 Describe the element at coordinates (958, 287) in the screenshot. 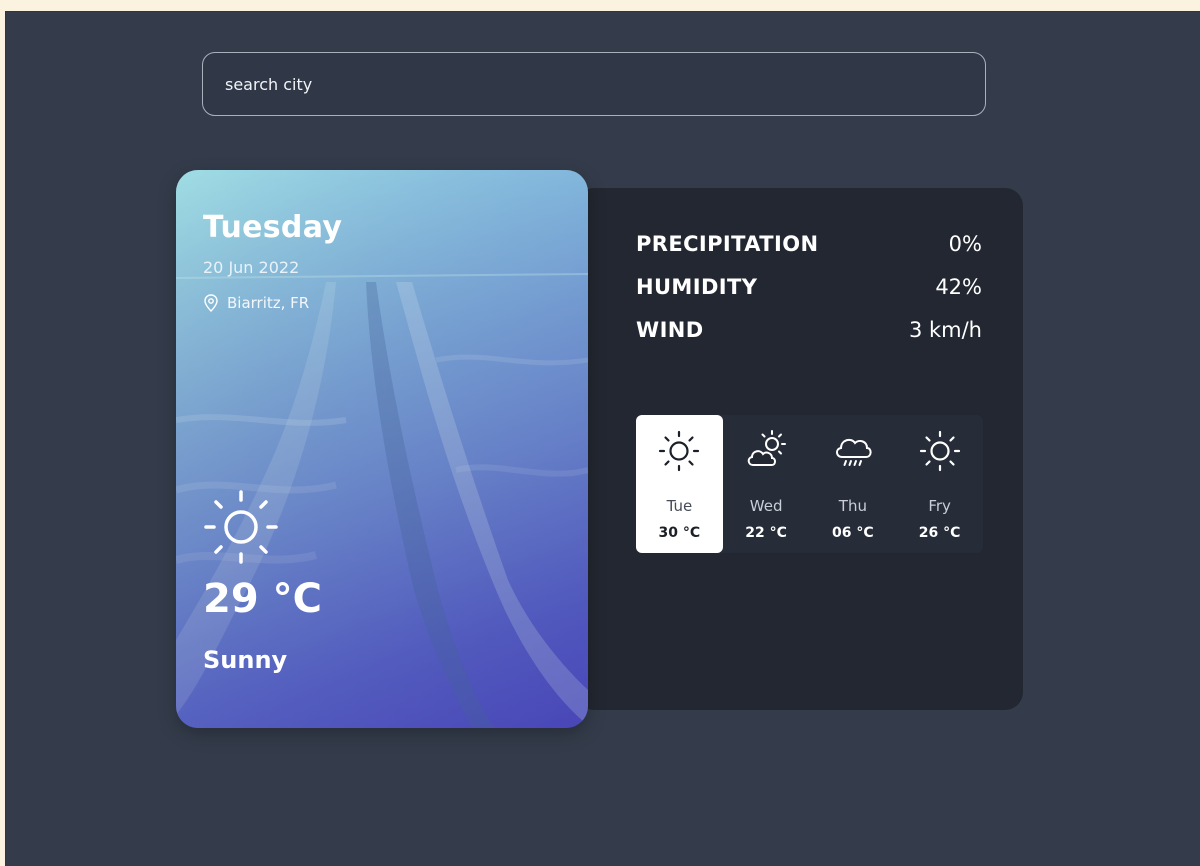

I see `stat-value: 42%` at that location.